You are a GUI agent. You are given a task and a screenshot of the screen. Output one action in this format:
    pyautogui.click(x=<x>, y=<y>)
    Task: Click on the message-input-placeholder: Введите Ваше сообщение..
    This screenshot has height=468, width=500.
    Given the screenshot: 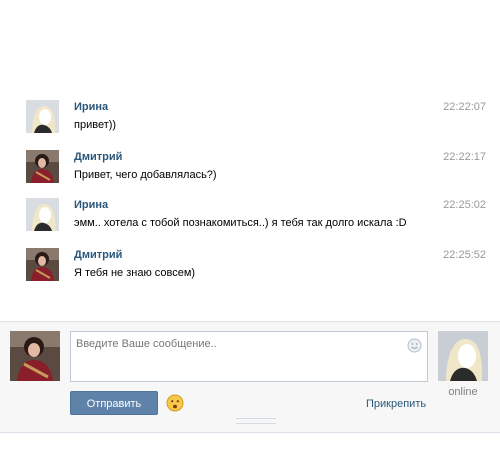 What is the action you would take?
    pyautogui.click(x=146, y=344)
    